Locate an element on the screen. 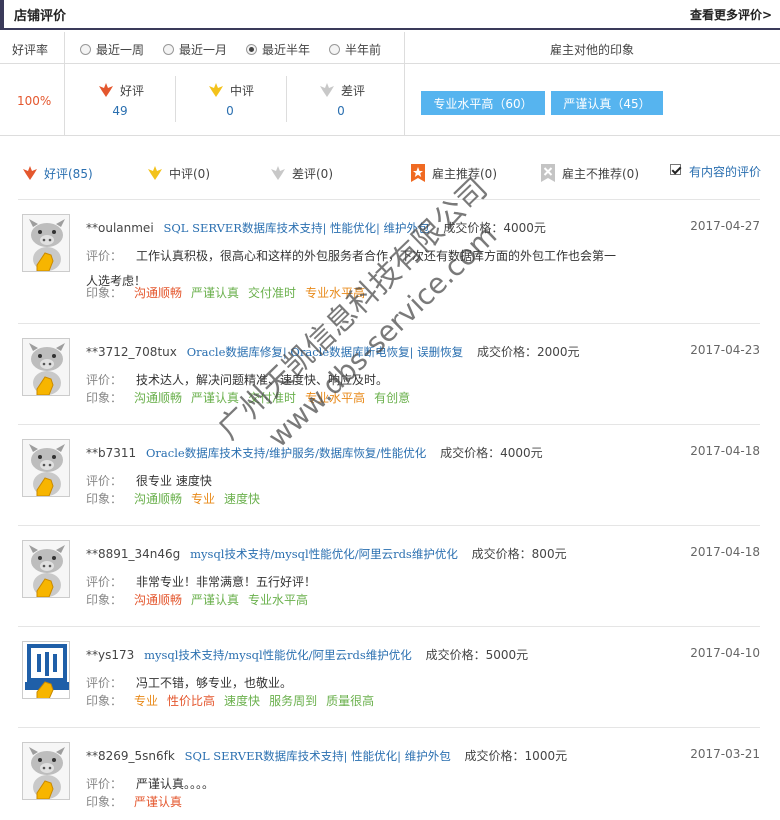 The image size is (780, 820). red-flower-icon is located at coordinates (105, 90).